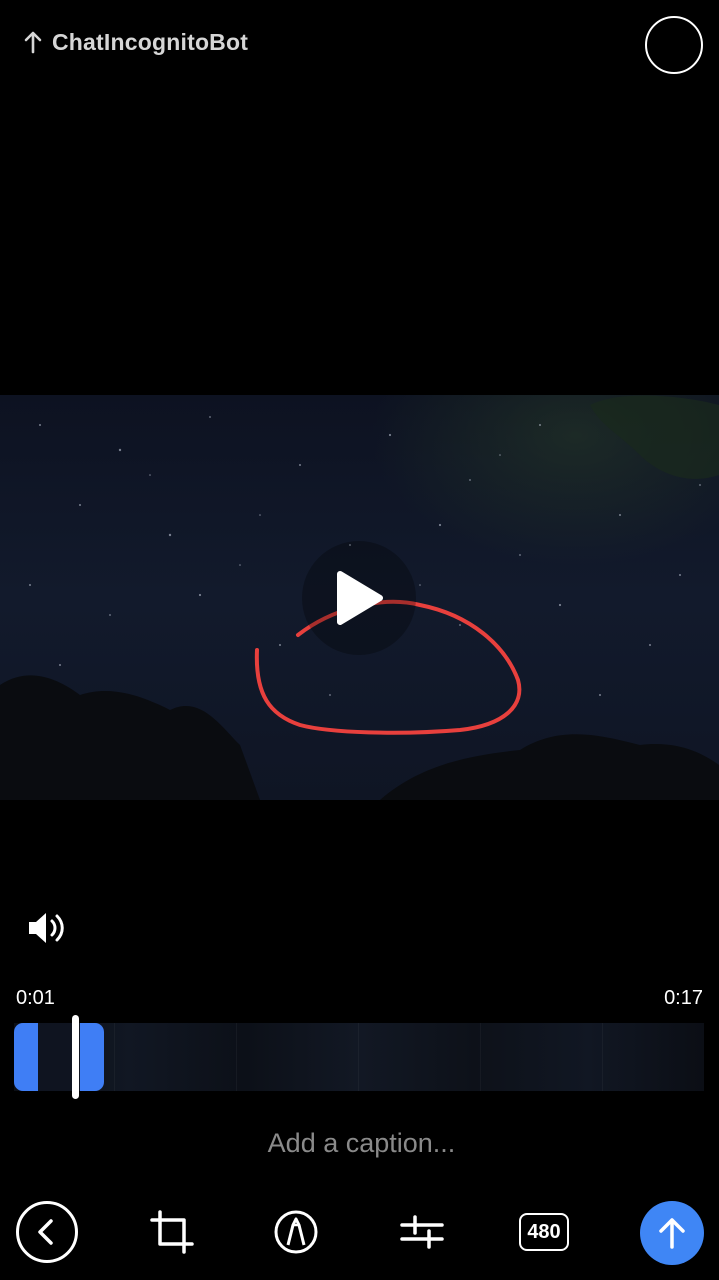  Describe the element at coordinates (35, 998) in the screenshot. I see `trim-start-time: 0:01` at that location.